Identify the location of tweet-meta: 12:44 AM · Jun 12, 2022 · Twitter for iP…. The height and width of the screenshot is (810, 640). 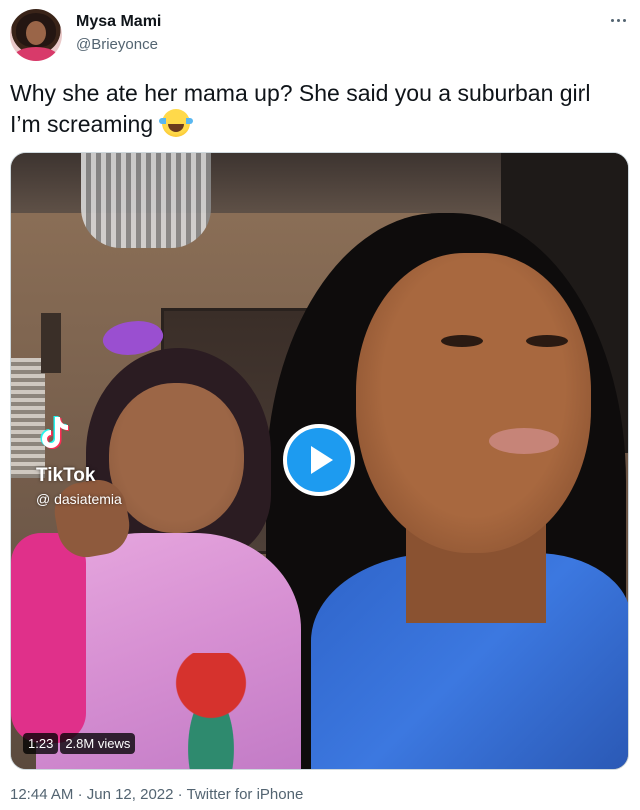
(157, 794).